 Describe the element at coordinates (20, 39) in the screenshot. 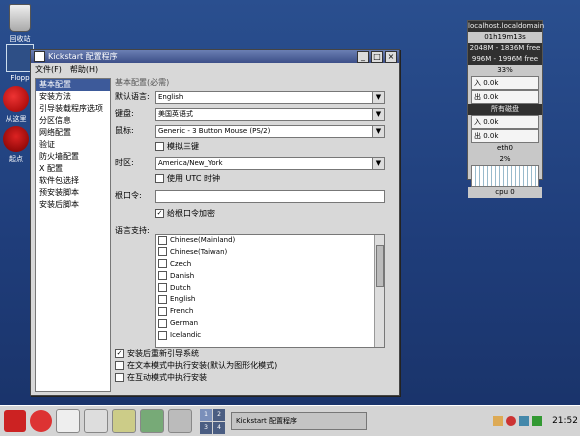

I see `trash-label: 回收站` at that location.